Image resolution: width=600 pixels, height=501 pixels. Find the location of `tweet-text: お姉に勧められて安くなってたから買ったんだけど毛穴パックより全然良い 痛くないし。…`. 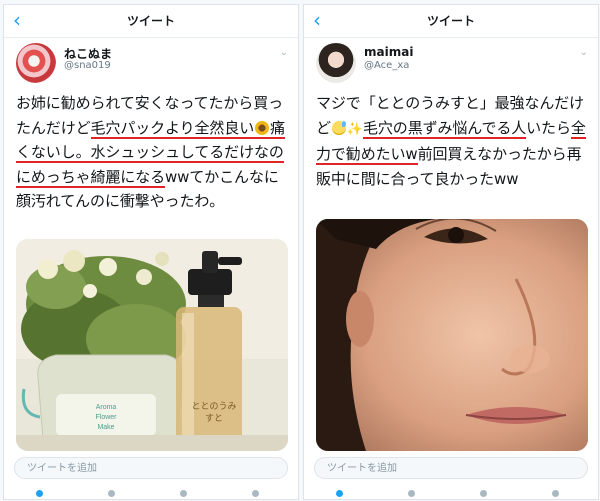

tweet-text: お姉に勧められて安くなってたから買ったんだけど毛穴パックより全然良い 痛くないし。… is located at coordinates (152, 152).